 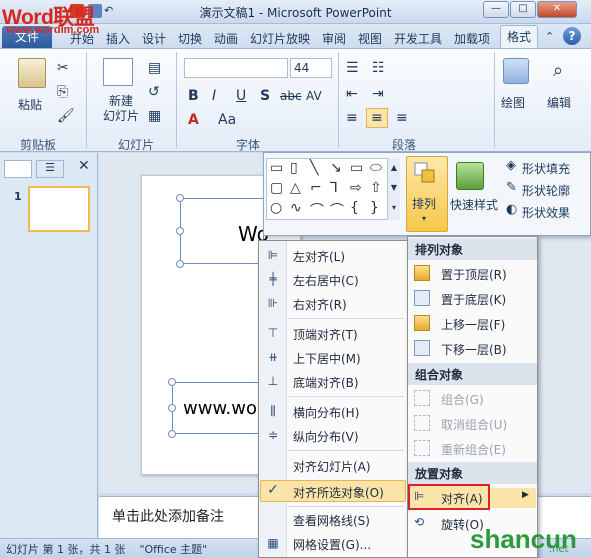 What do you see at coordinates (118, 72) in the screenshot?
I see `new-slide-icon` at bounding box center [118, 72].